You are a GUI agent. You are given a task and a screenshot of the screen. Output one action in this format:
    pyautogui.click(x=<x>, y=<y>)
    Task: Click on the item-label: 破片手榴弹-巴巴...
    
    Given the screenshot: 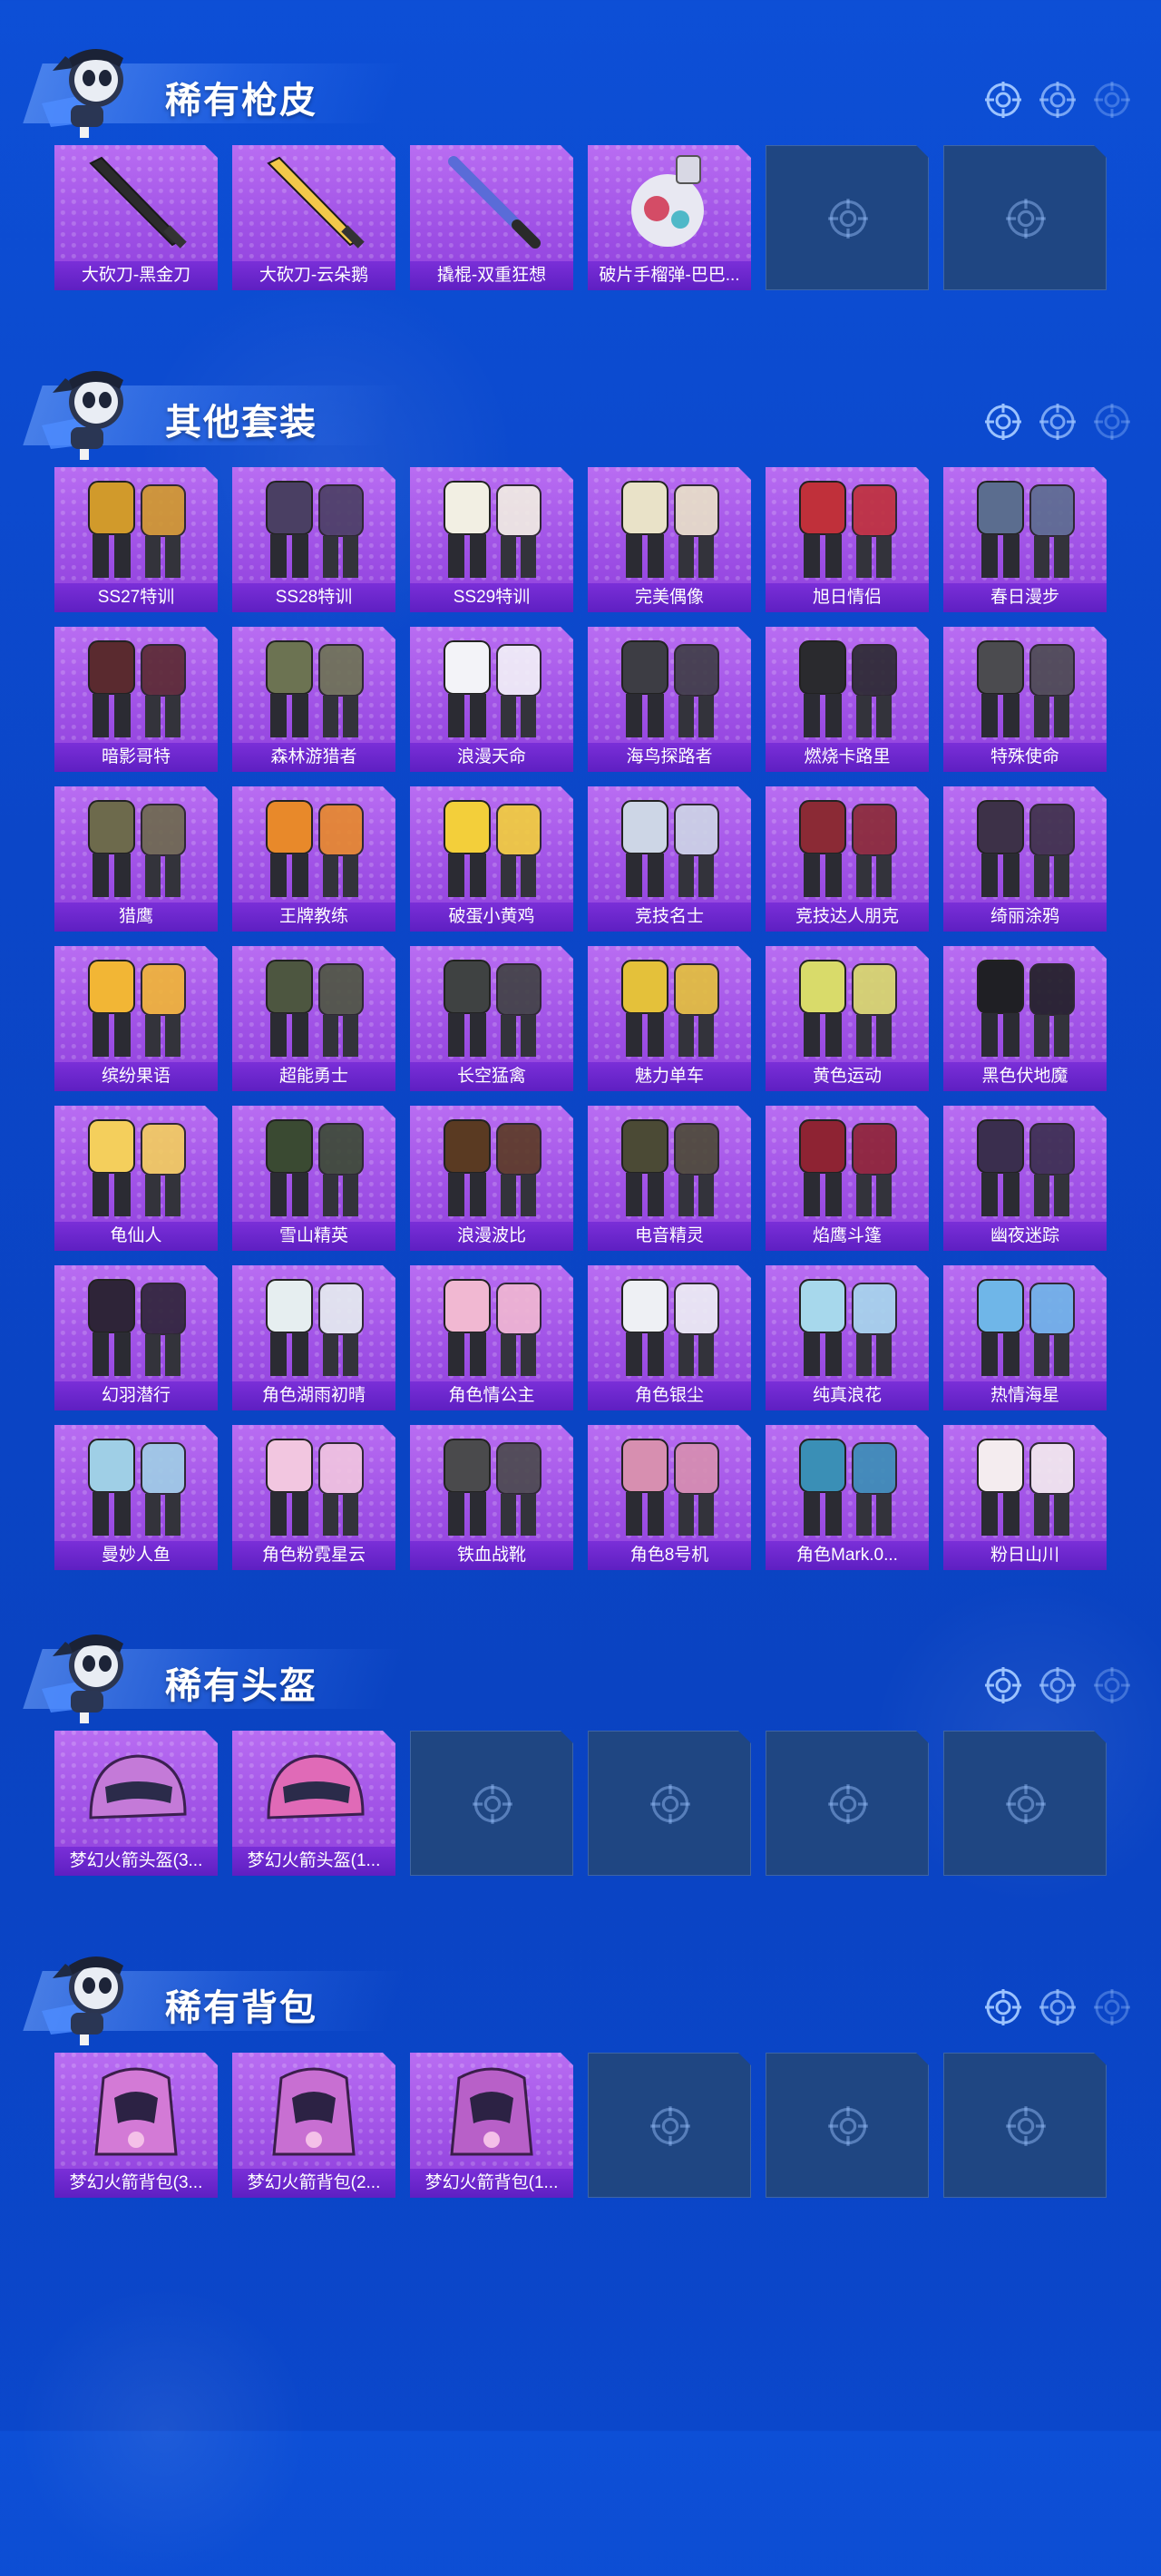 What is the action you would take?
    pyautogui.click(x=669, y=275)
    